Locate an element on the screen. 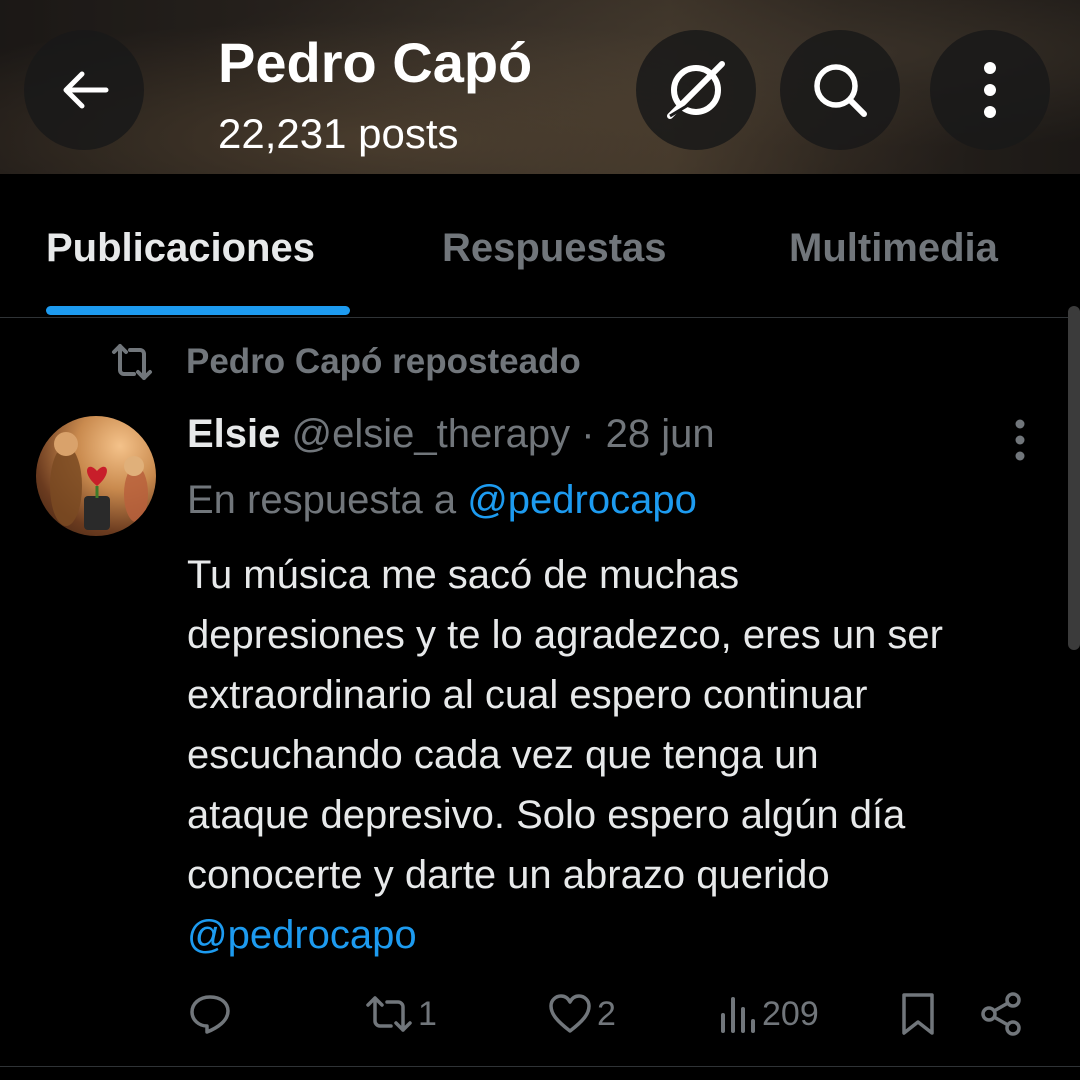 The height and width of the screenshot is (1080, 1080). post-text-line: ataque depresivo. Solo espero algún día is located at coordinates (546, 815).